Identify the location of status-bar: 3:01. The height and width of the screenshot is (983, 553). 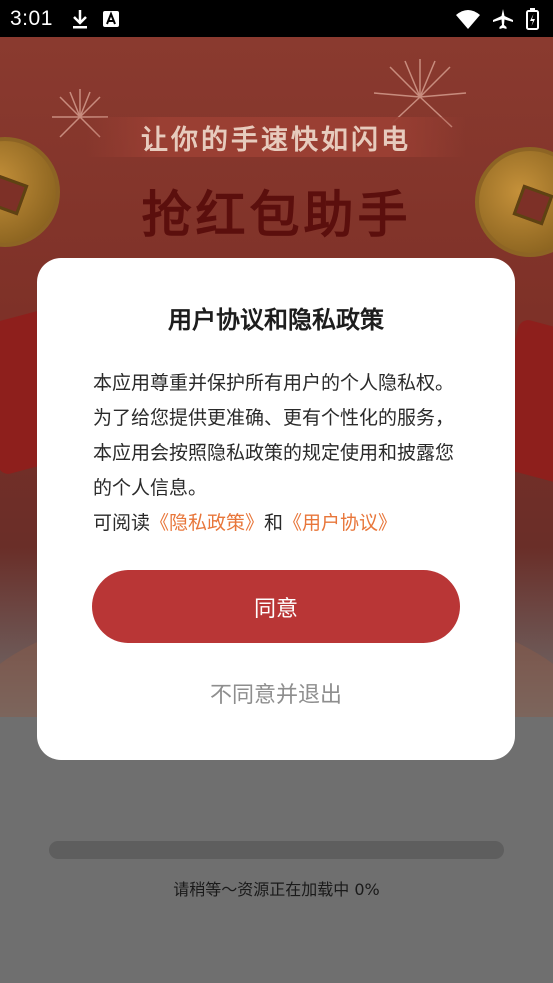
(276, 18).